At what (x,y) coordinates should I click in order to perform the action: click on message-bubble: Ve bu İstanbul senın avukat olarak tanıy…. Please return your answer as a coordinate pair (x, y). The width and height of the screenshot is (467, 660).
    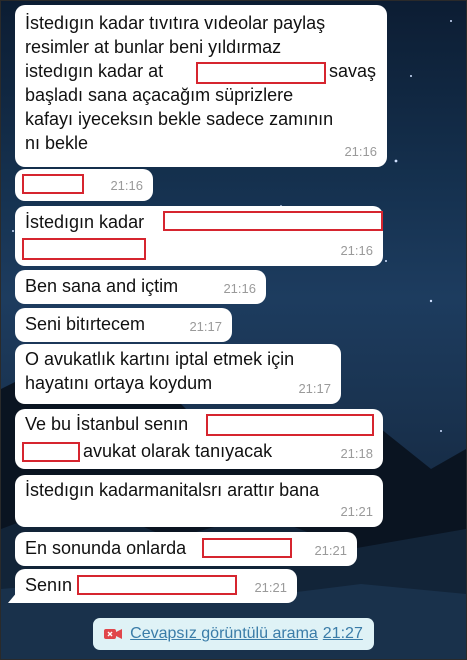
    Looking at the image, I should click on (199, 439).